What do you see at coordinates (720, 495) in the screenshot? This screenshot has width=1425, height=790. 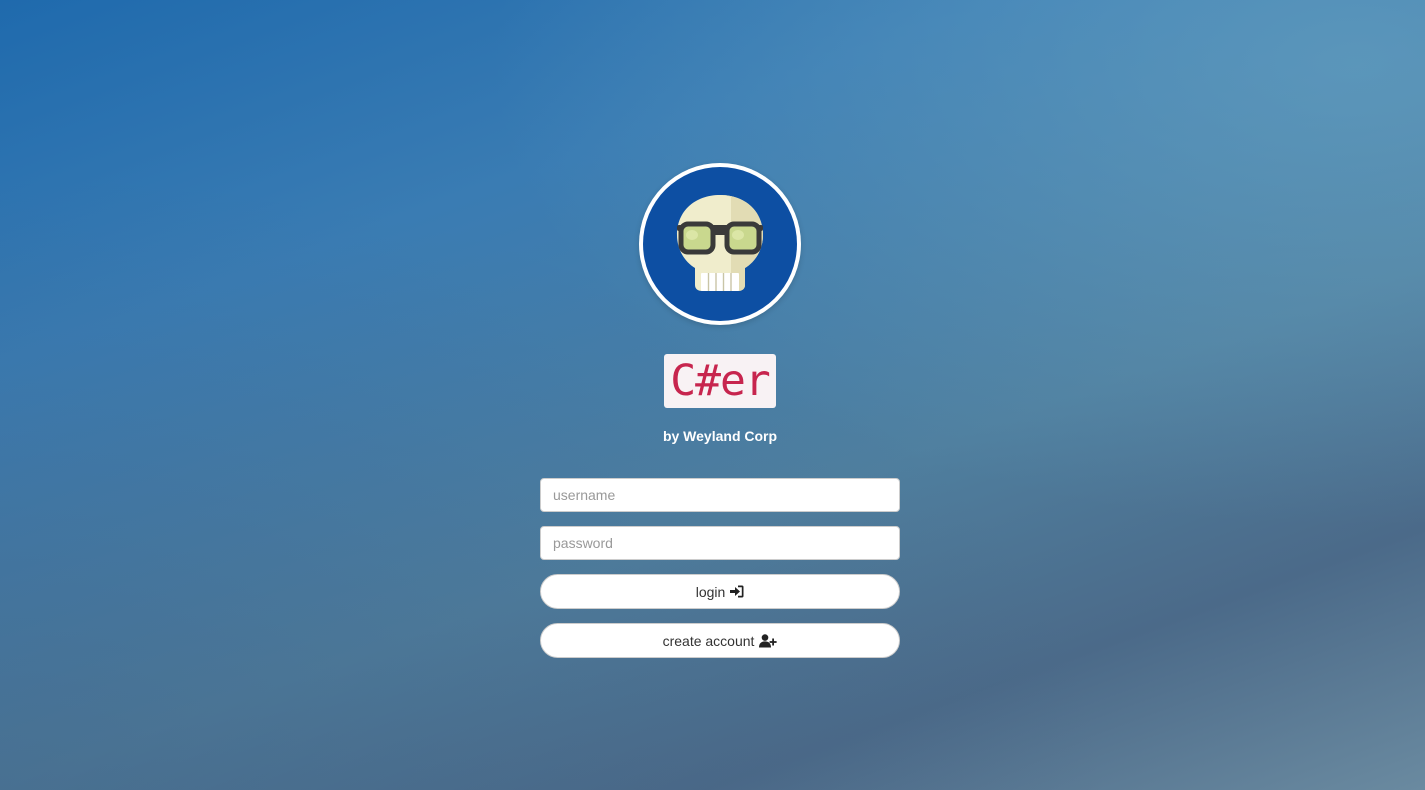 I see `username-input` at bounding box center [720, 495].